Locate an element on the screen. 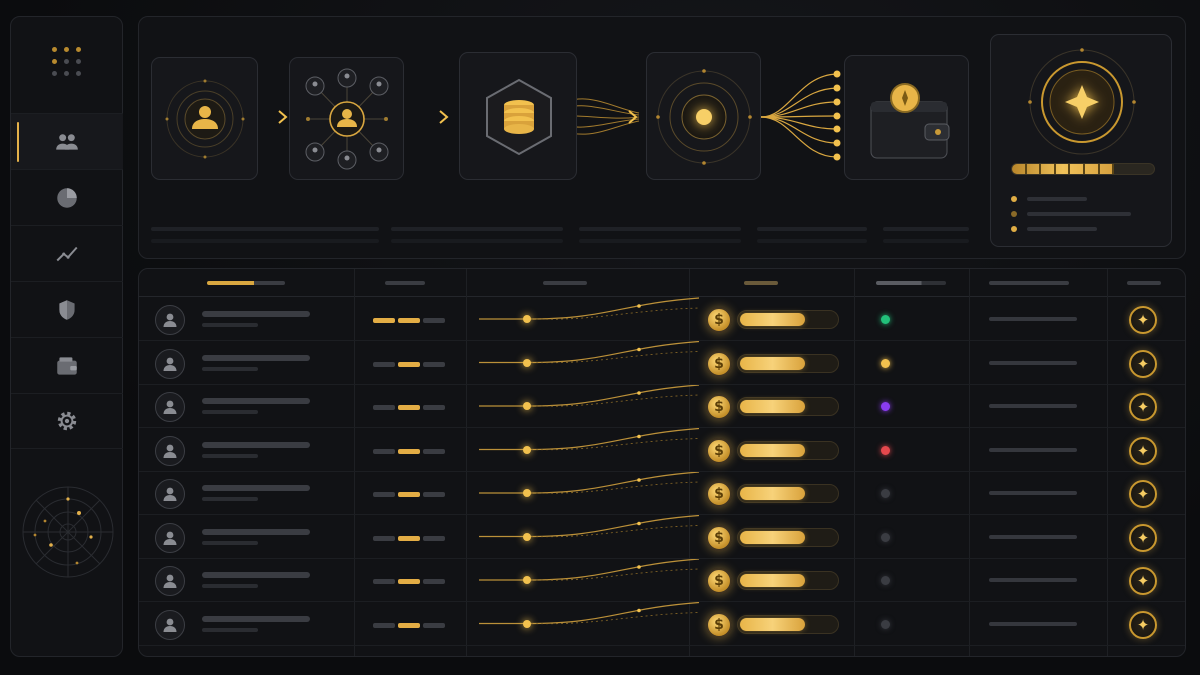 The width and height of the screenshot is (1200, 675). sidebar-item-trends is located at coordinates (67, 253).